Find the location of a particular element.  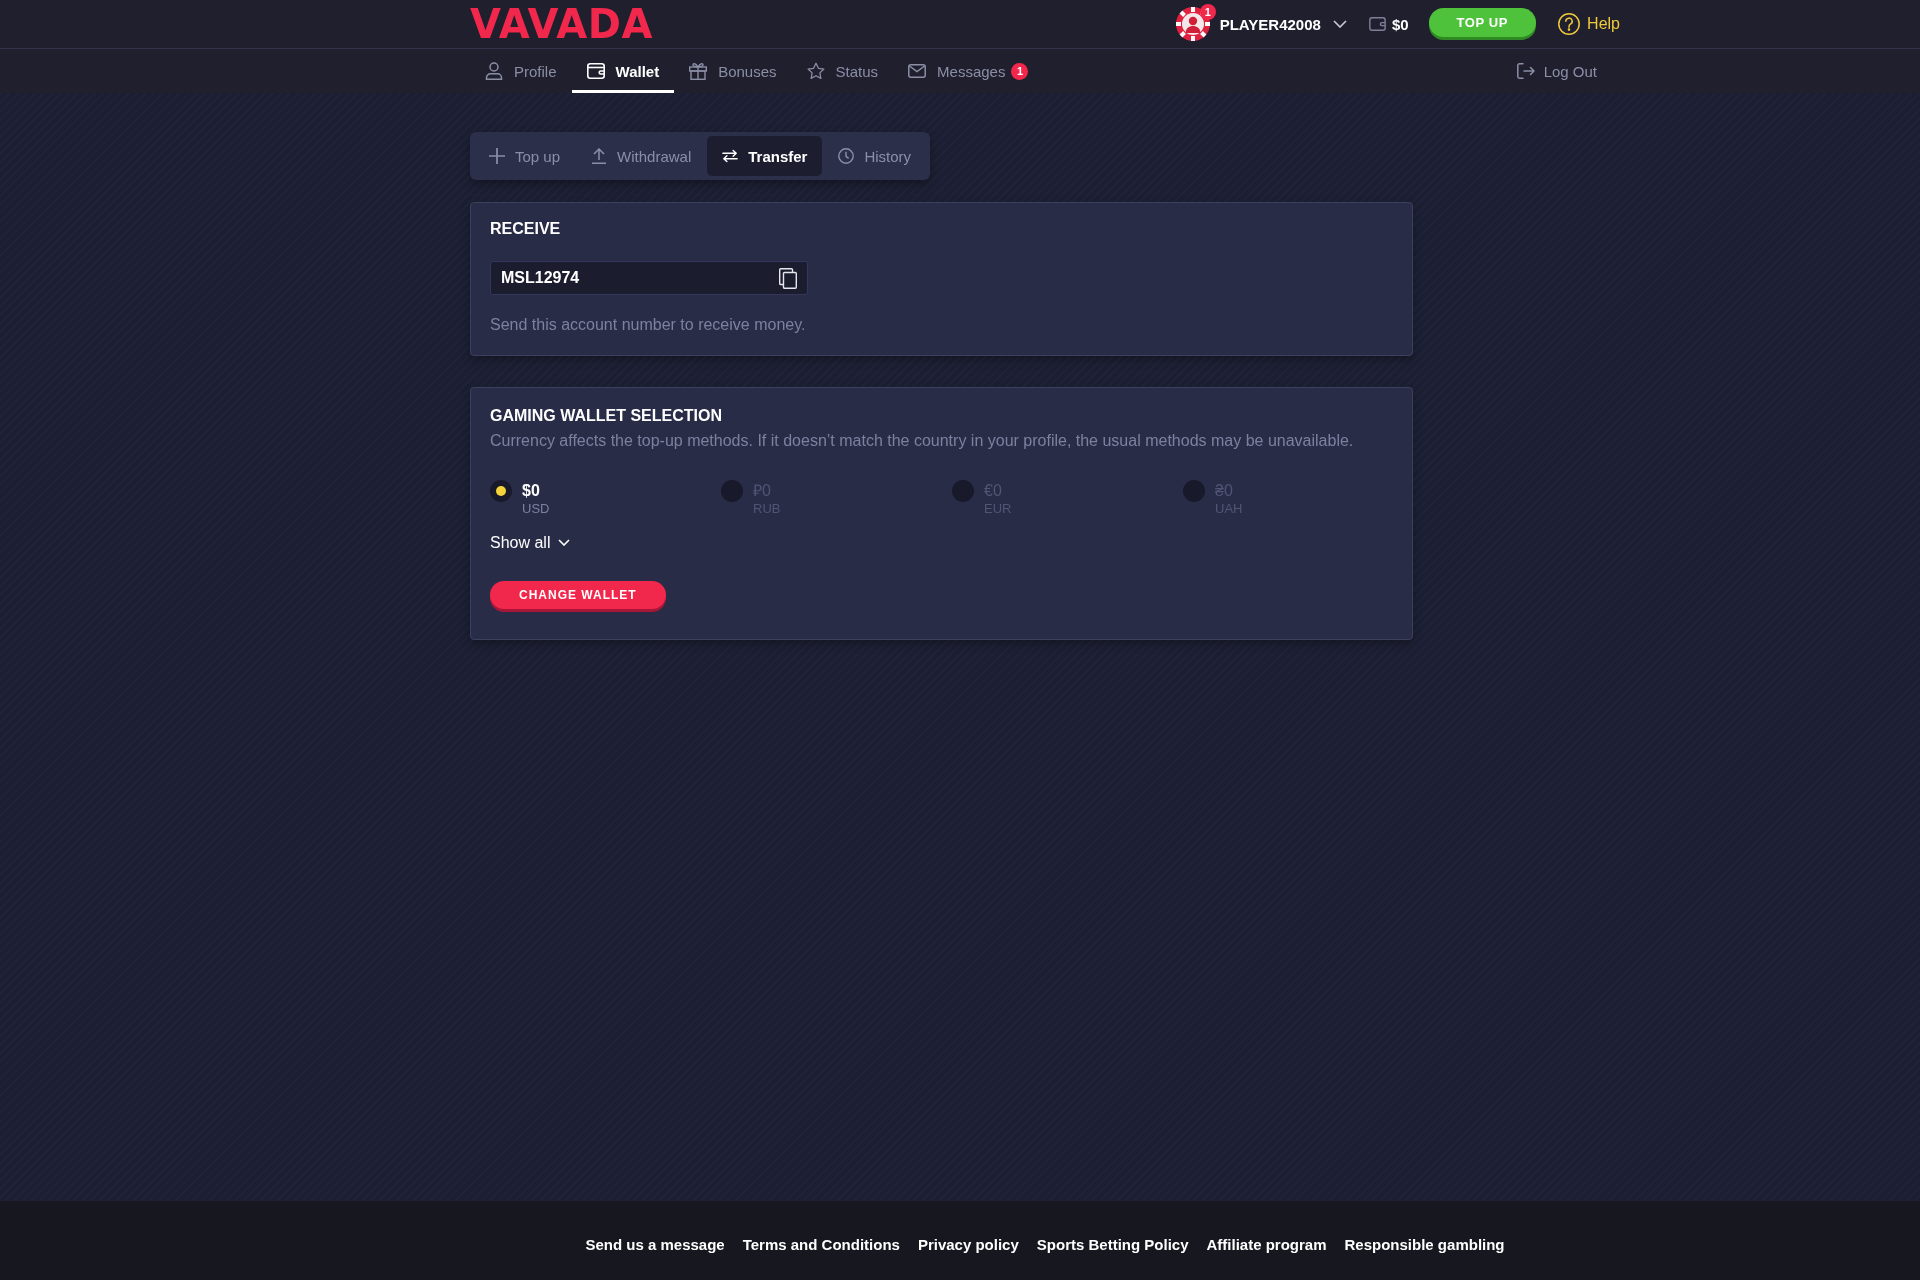

currency-balance: $0 is located at coordinates (531, 490).